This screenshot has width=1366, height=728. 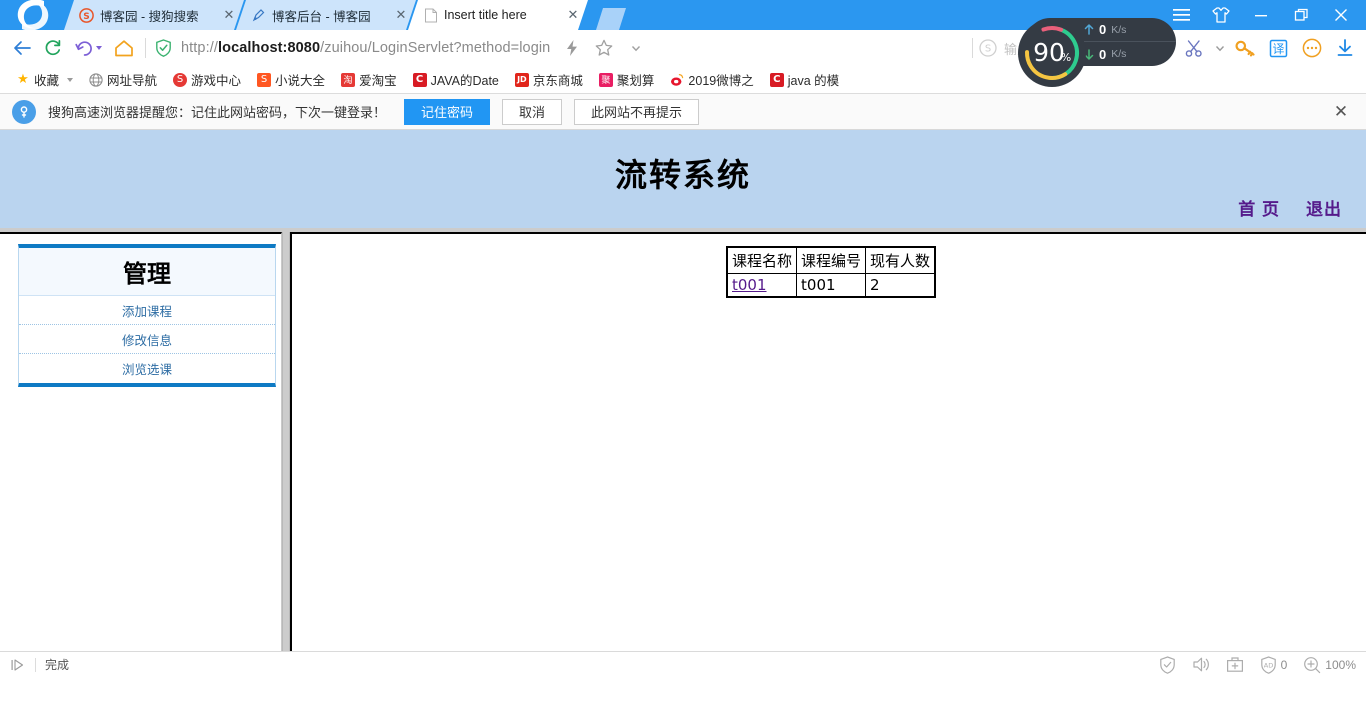 I want to click on bookmark-taobao: 淘 爱淘宝, so click(x=369, y=80).